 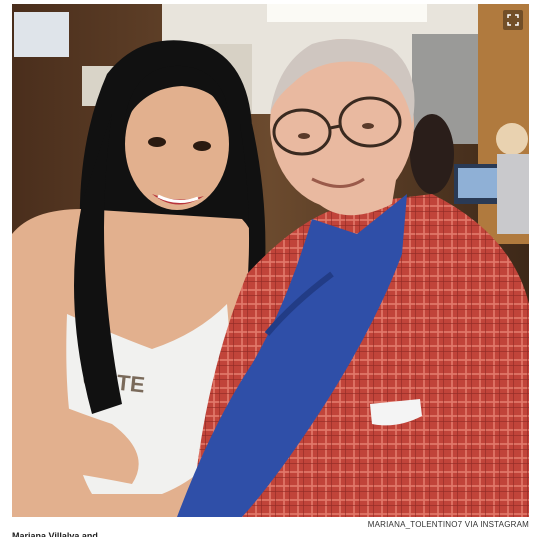 What do you see at coordinates (448, 524) in the screenshot?
I see `photo-credit: MARIANA_TOLENTINO7 VIA INSTAGRAM` at bounding box center [448, 524].